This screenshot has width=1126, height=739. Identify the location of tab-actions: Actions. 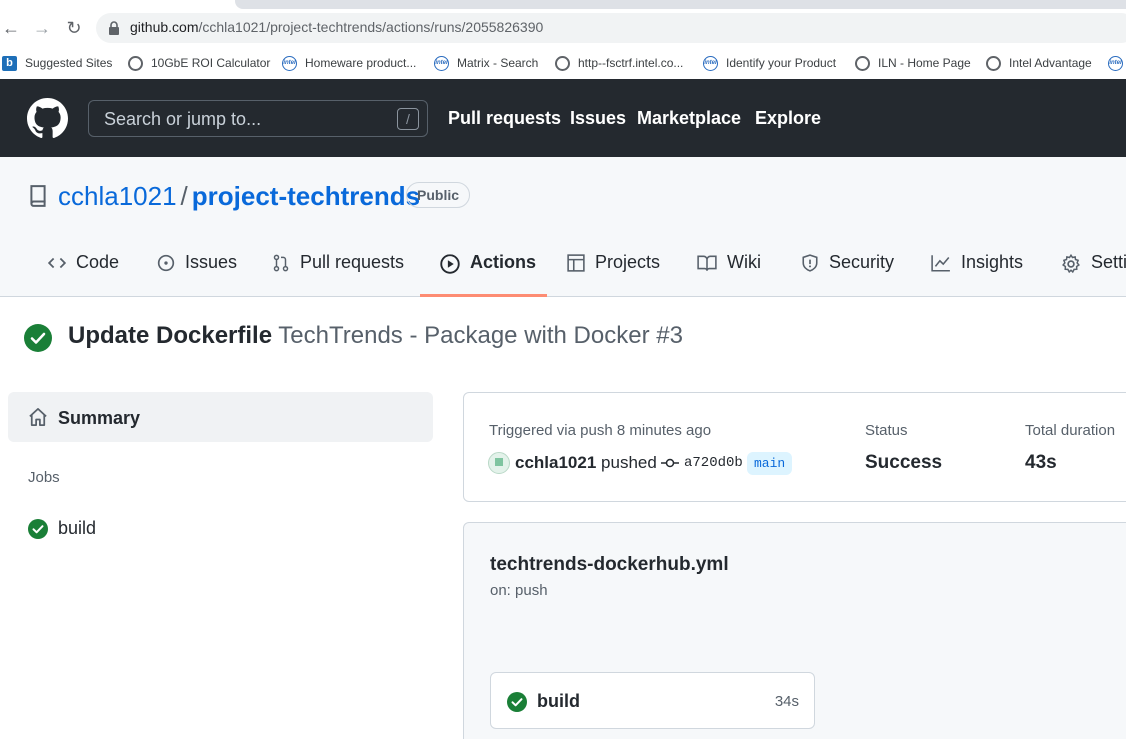
(488, 274).